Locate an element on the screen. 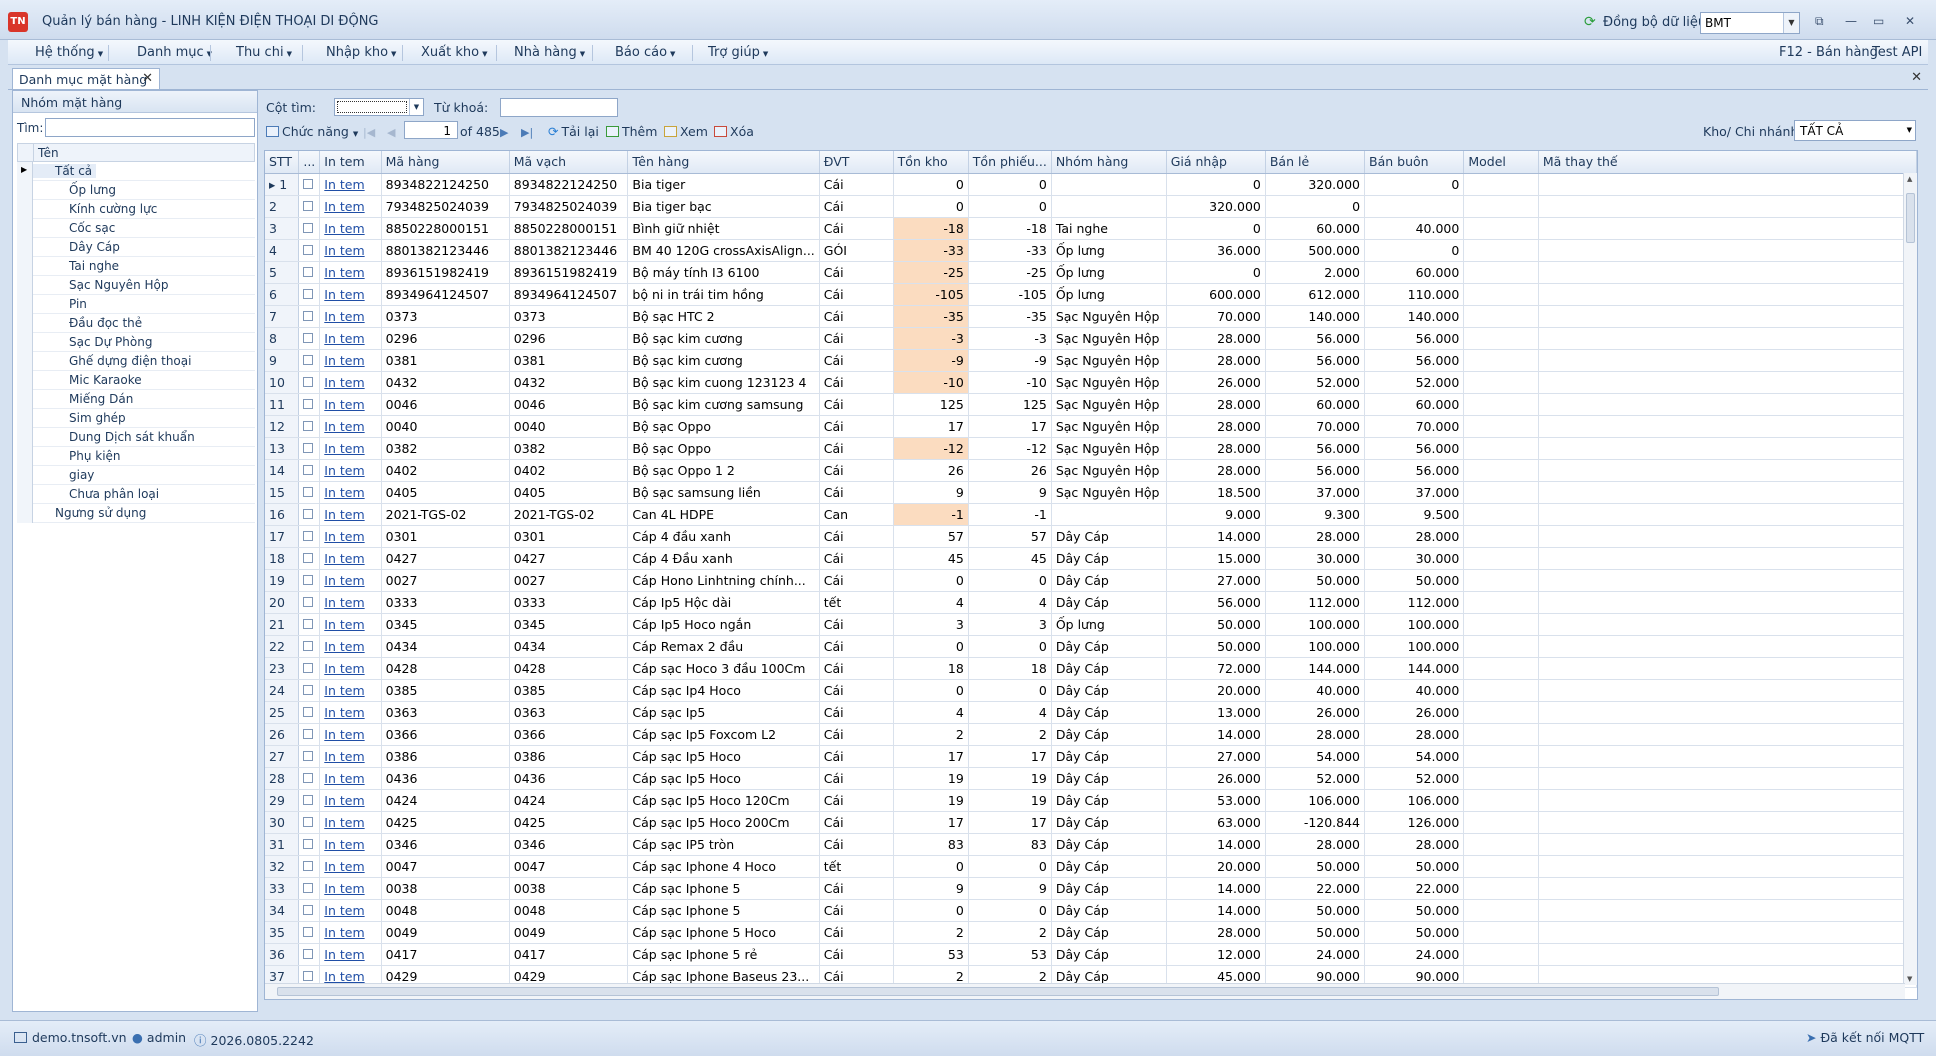 Image resolution: width=1936 pixels, height=1056 pixels. column-header: Bán buôn is located at coordinates (1414, 162).